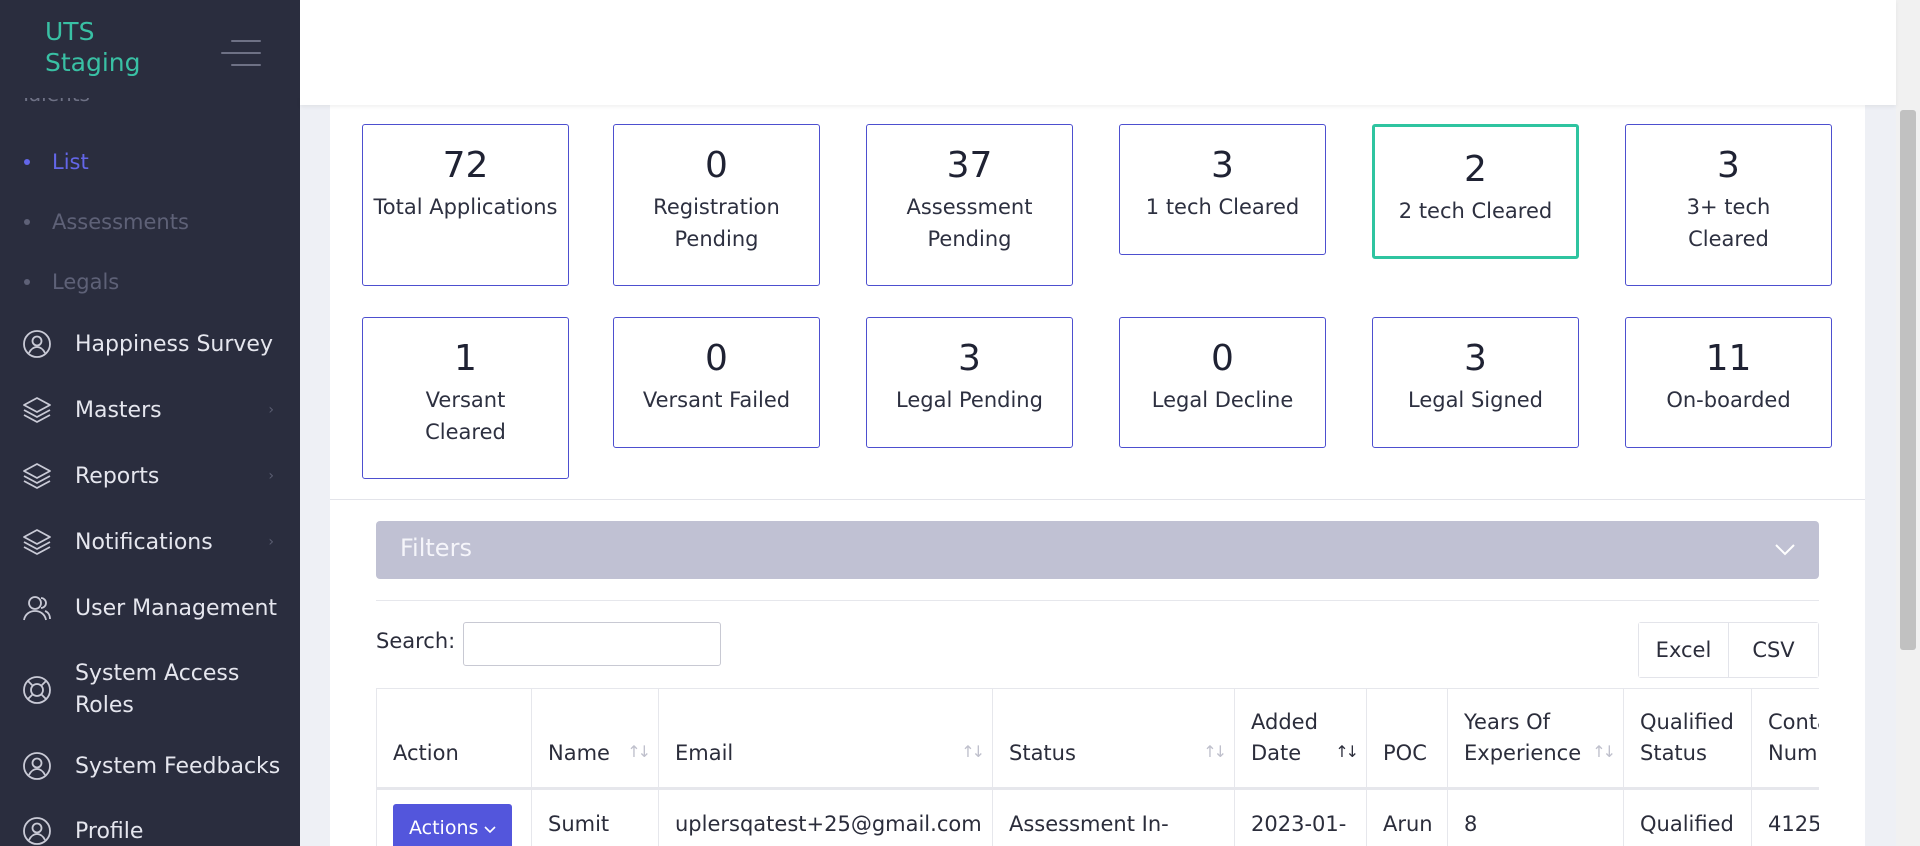 Image resolution: width=1920 pixels, height=846 pixels. What do you see at coordinates (1535, 817) in the screenshot?
I see `cell-experience: 8` at bounding box center [1535, 817].